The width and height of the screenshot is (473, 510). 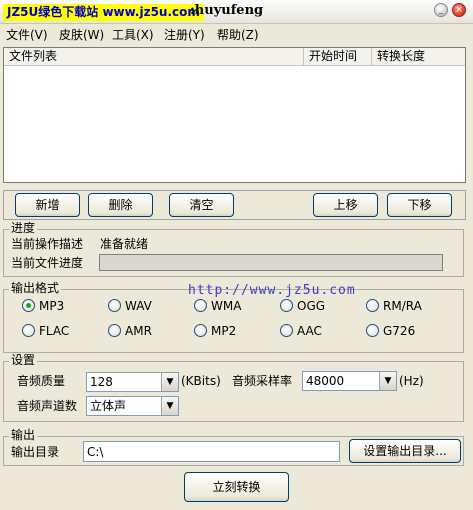 What do you see at coordinates (201, 381) in the screenshot?
I see `quality-unit: (KBits)` at bounding box center [201, 381].